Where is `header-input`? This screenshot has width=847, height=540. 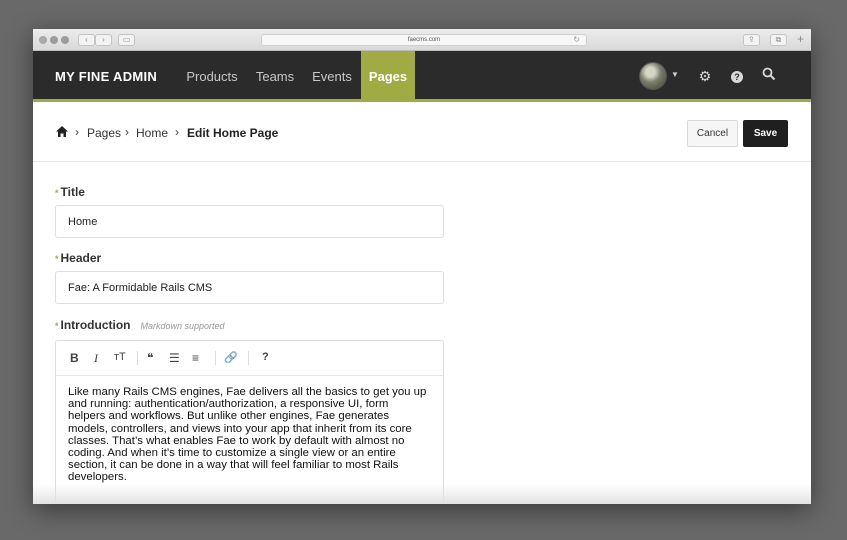 header-input is located at coordinates (249, 287).